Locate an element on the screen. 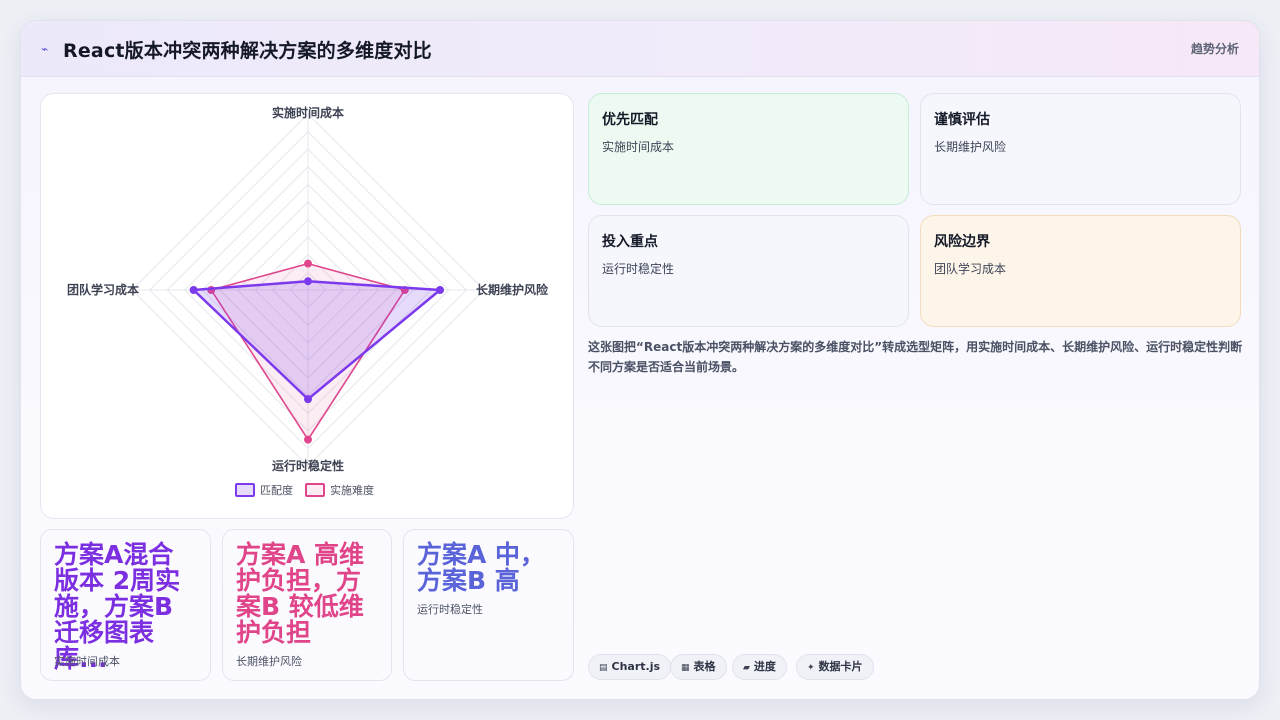 The image size is (1280, 720). legend-label: 实施难度 is located at coordinates (352, 490).